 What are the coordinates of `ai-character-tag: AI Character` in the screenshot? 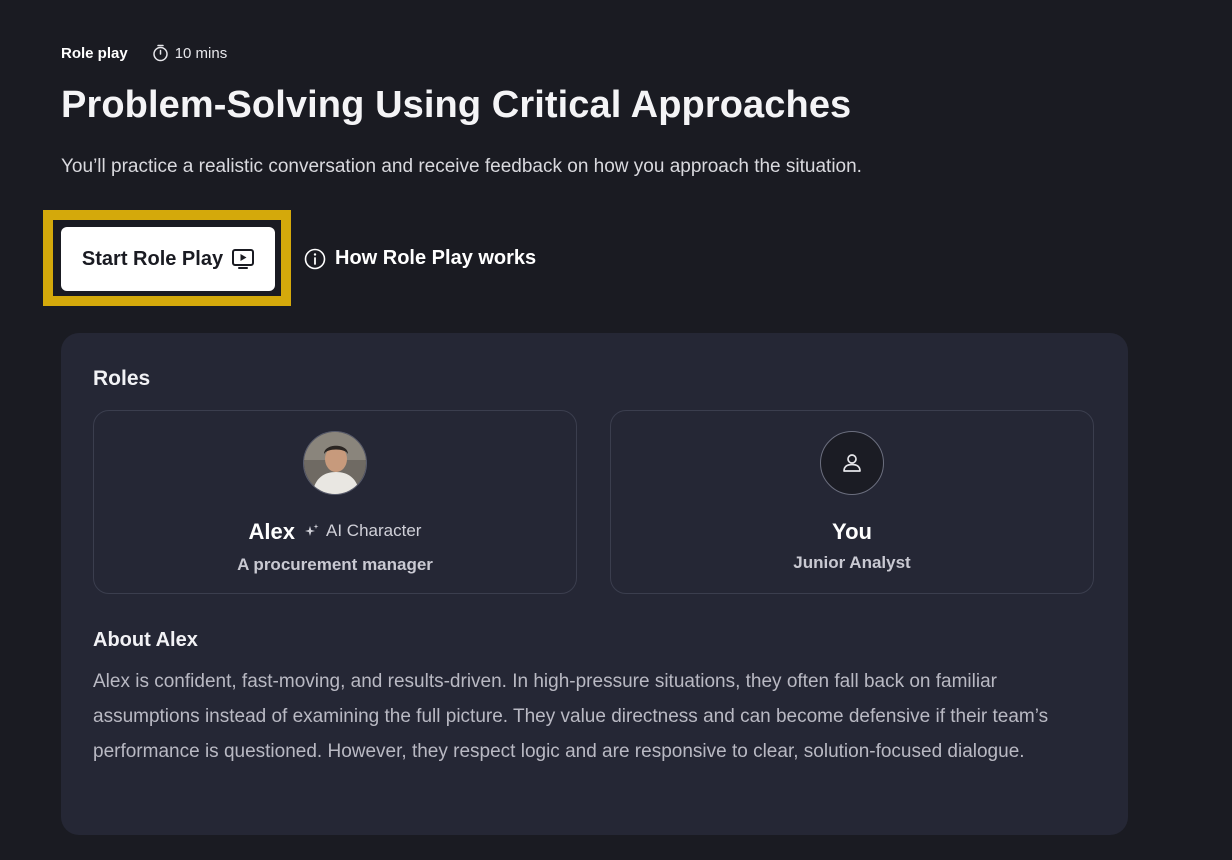 It's located at (374, 530).